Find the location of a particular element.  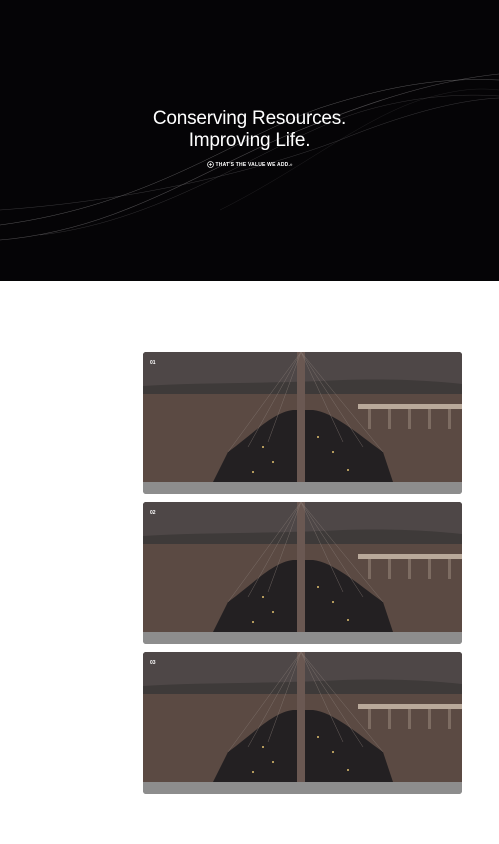

video-card: 03 is located at coordinates (302, 723).